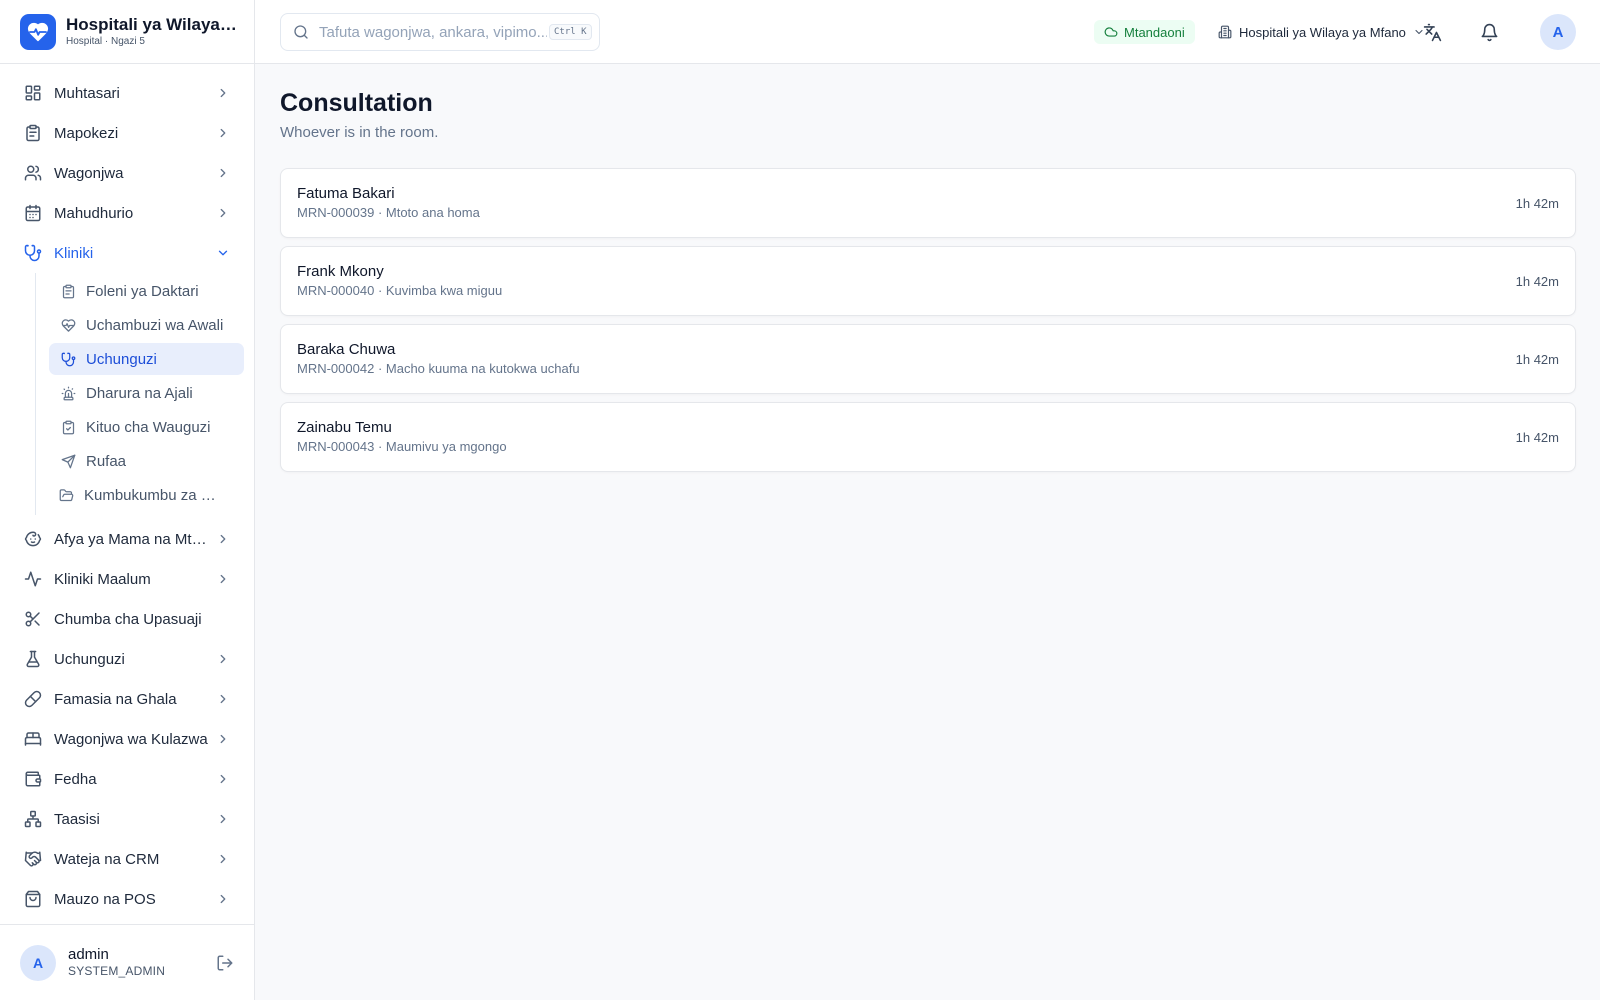 The image size is (1600, 1000). I want to click on sidebar-item-famasia-na-ghala: Famasia na Ghala, so click(127, 699).